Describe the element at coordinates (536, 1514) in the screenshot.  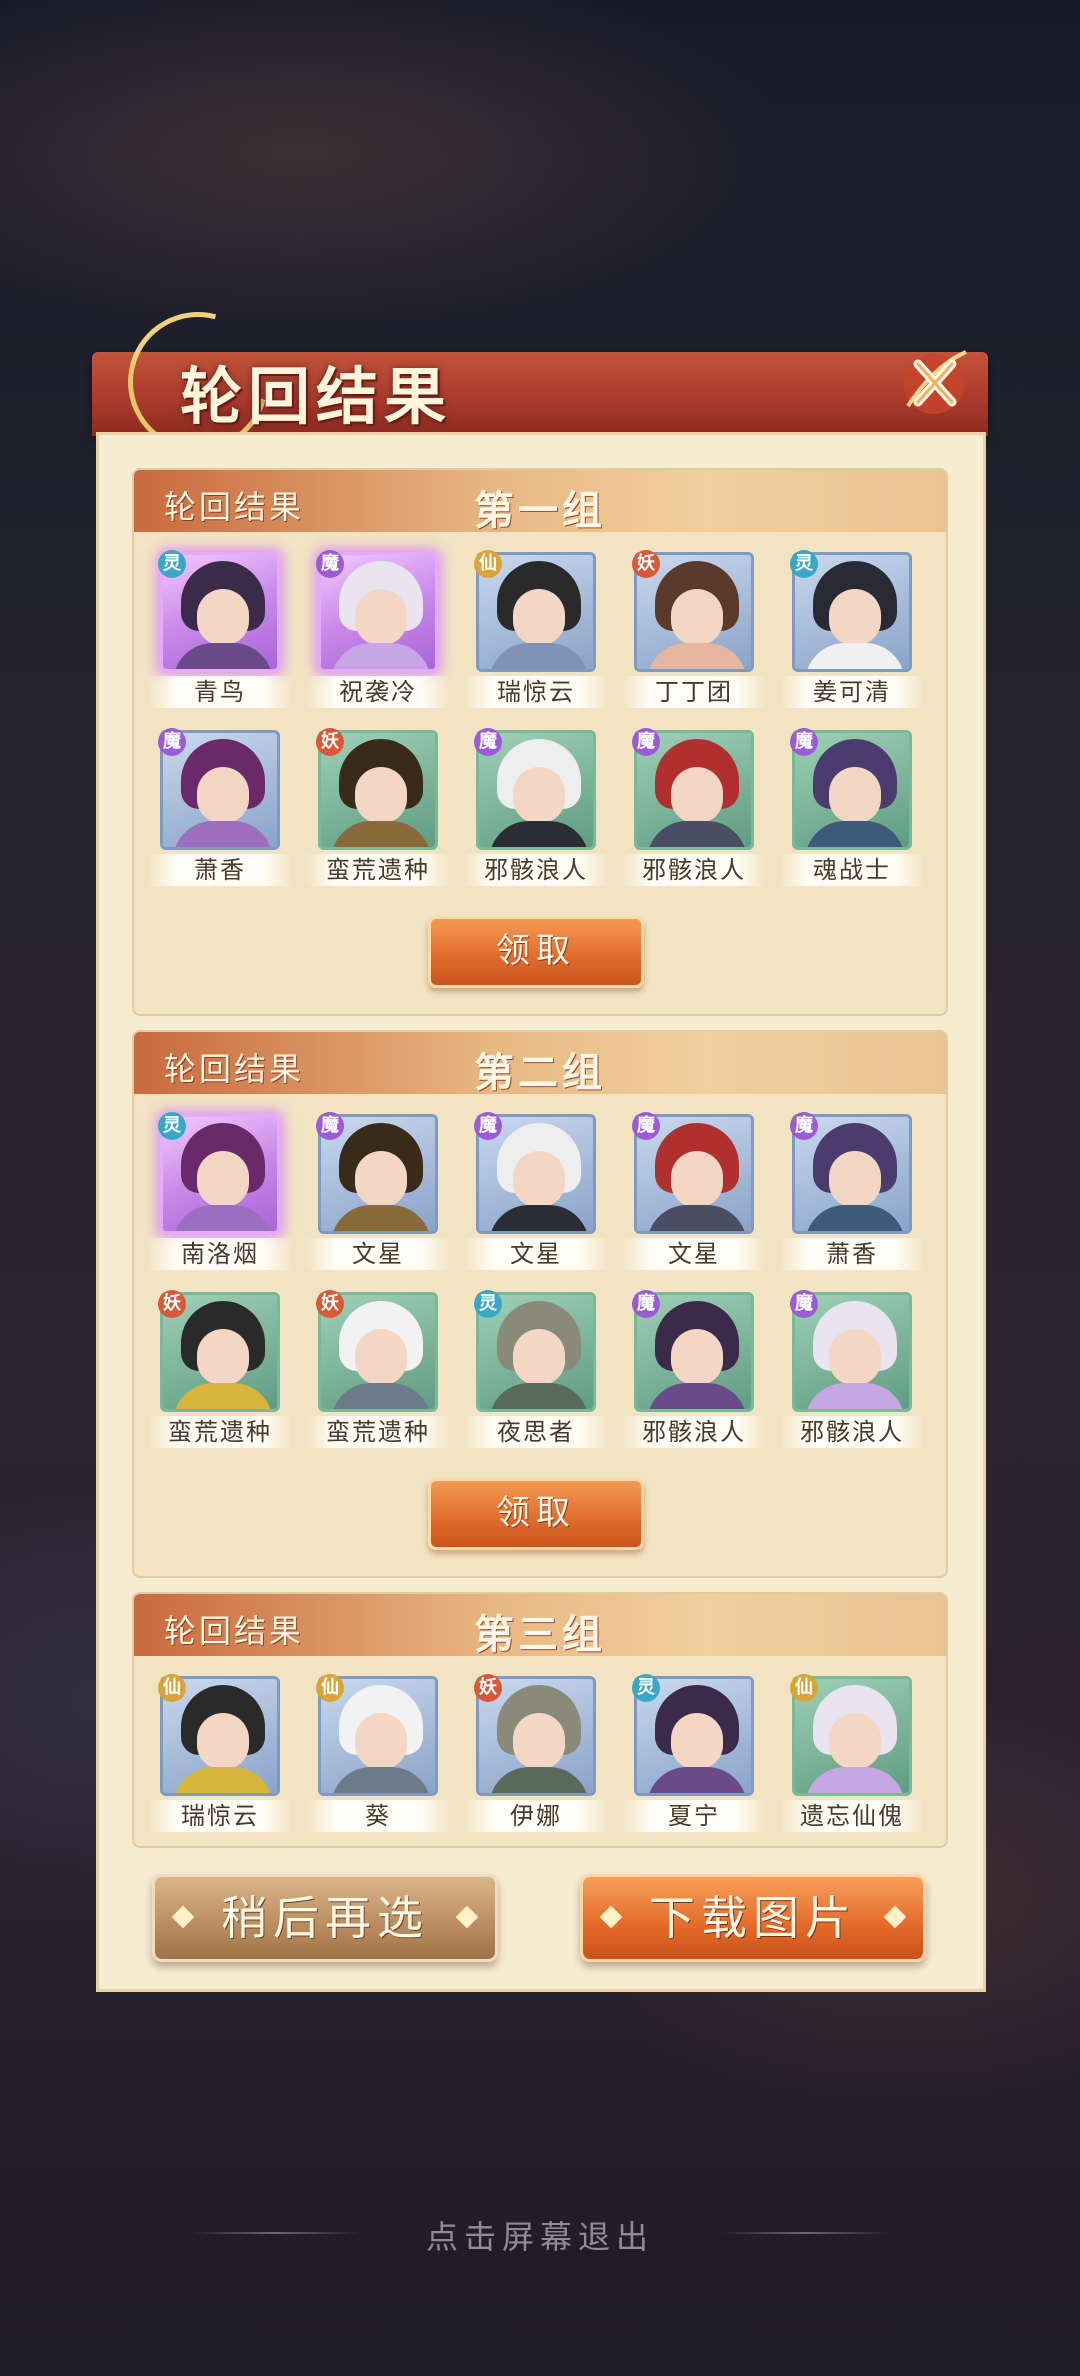
I see `claim-button-group-2: 领取` at that location.